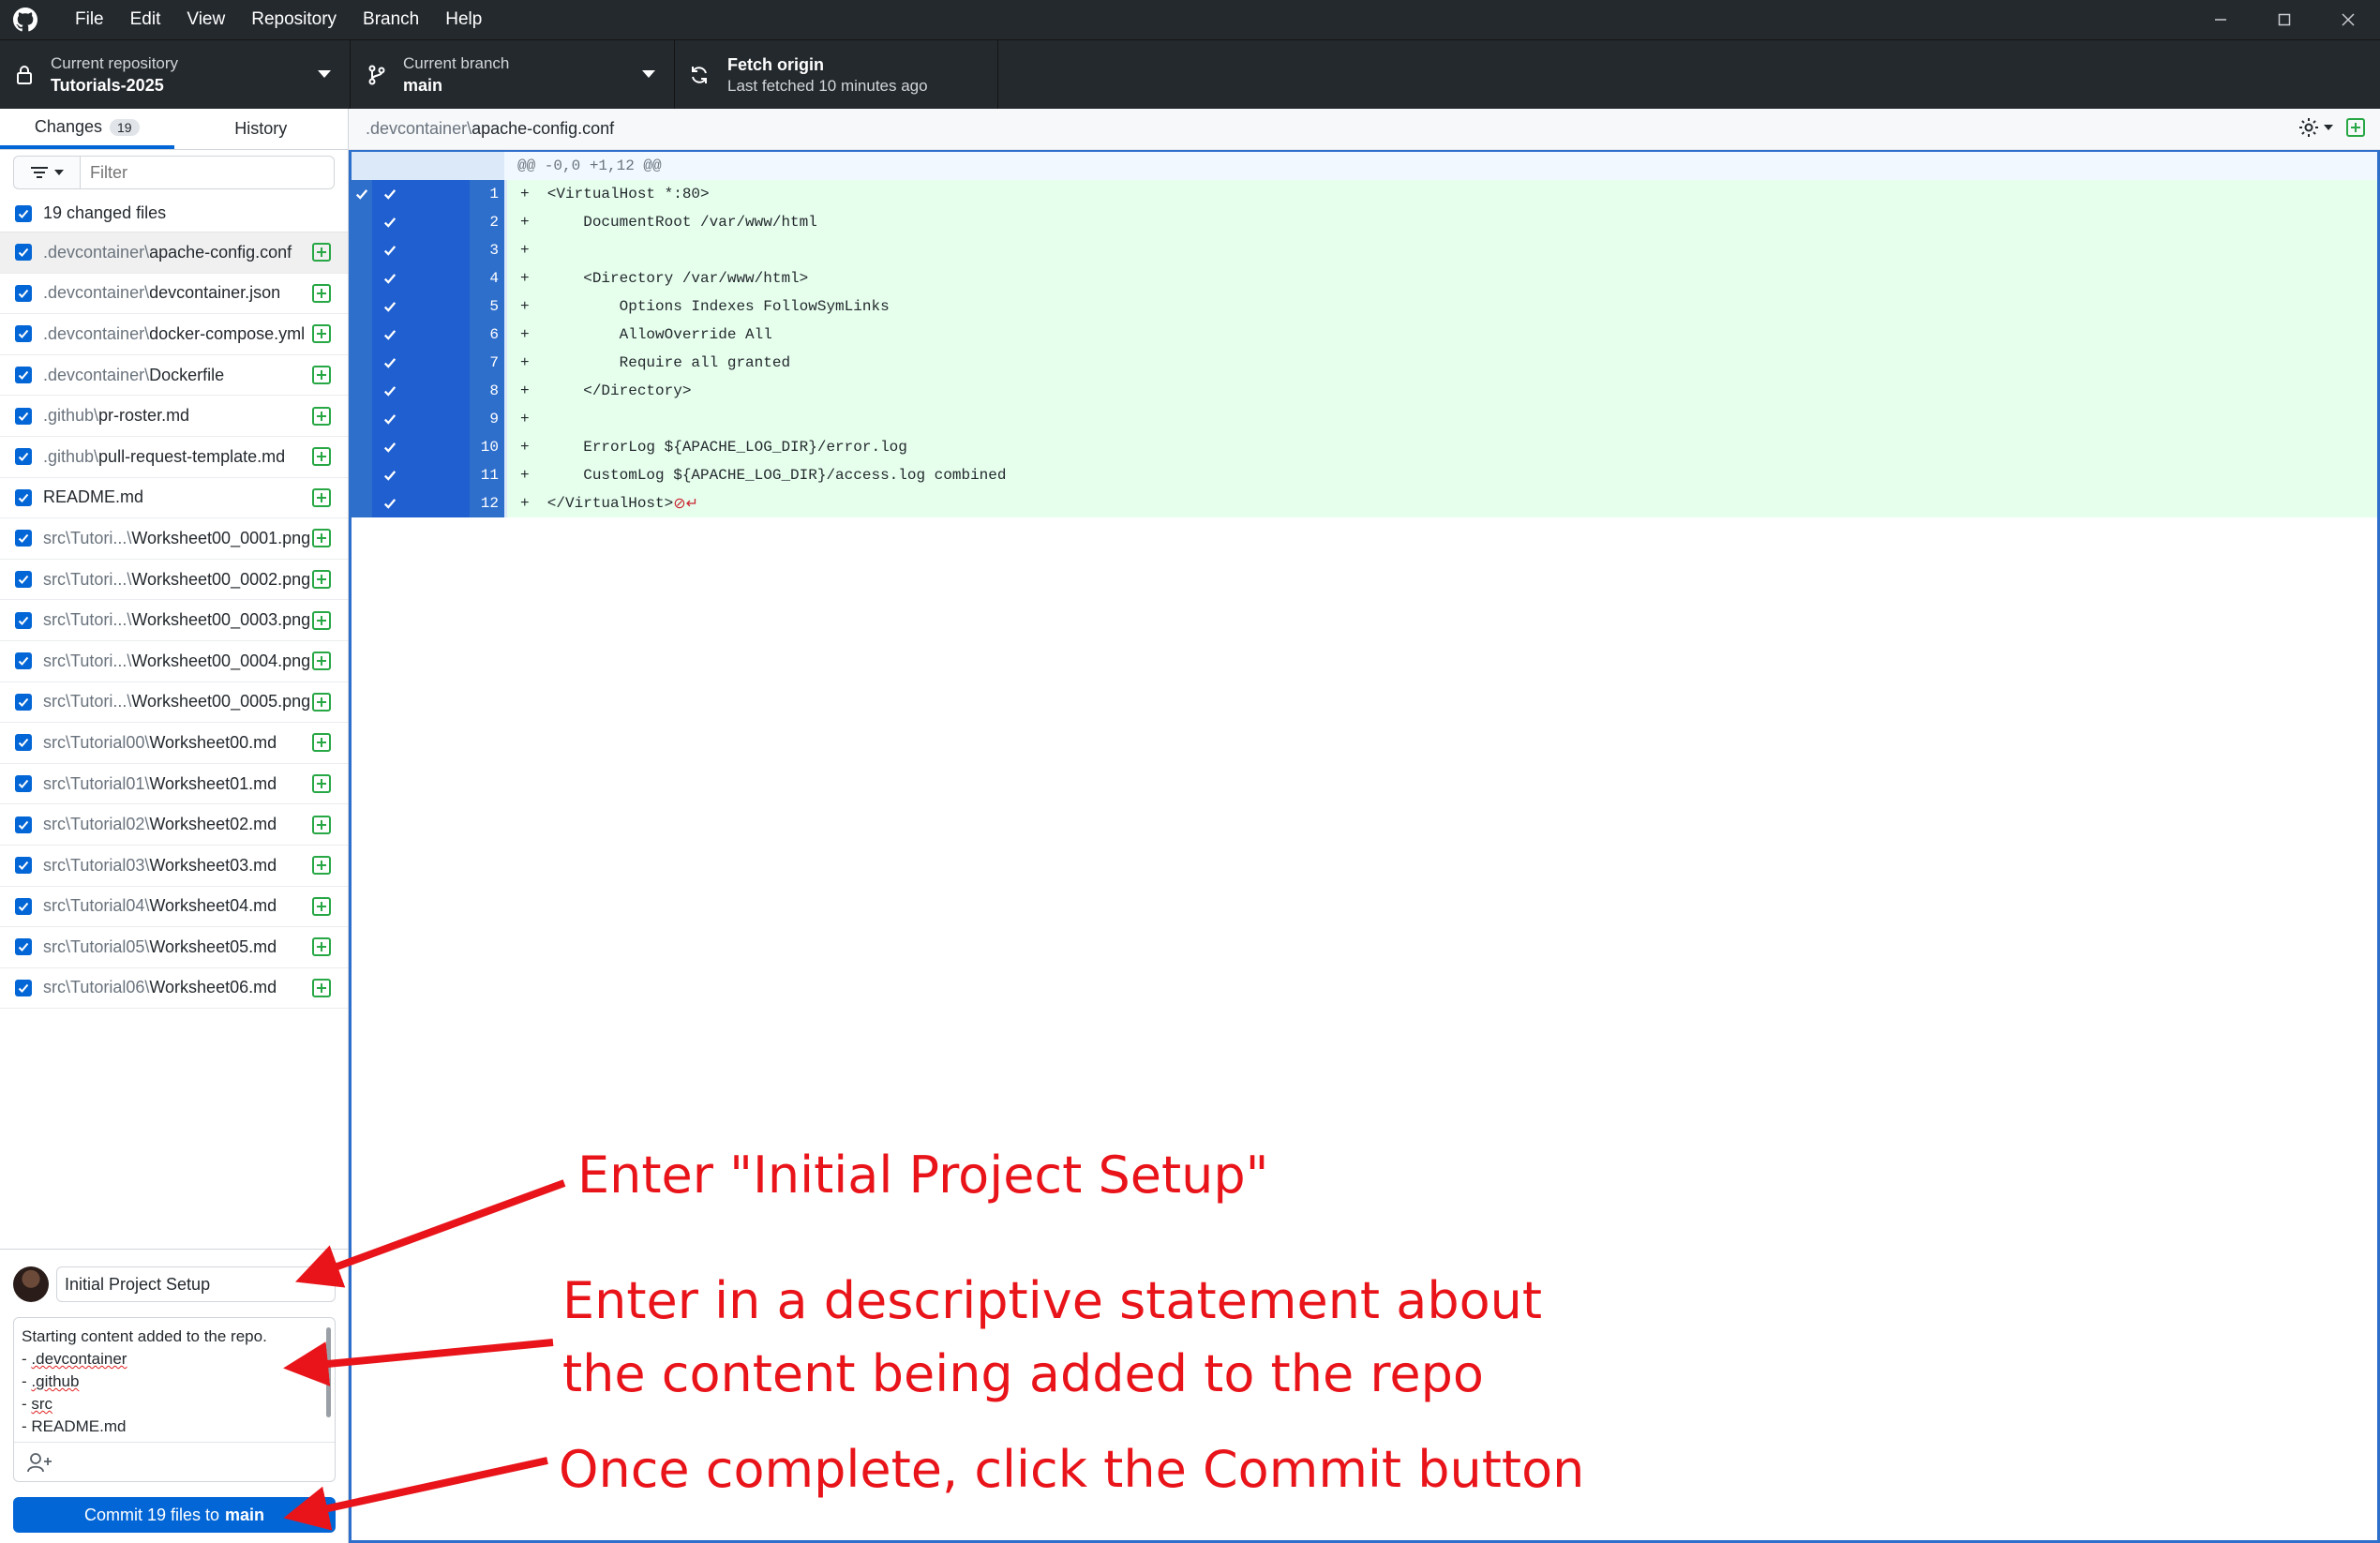 The width and height of the screenshot is (2380, 1543). Describe the element at coordinates (261, 129) in the screenshot. I see `tab-history: History` at that location.